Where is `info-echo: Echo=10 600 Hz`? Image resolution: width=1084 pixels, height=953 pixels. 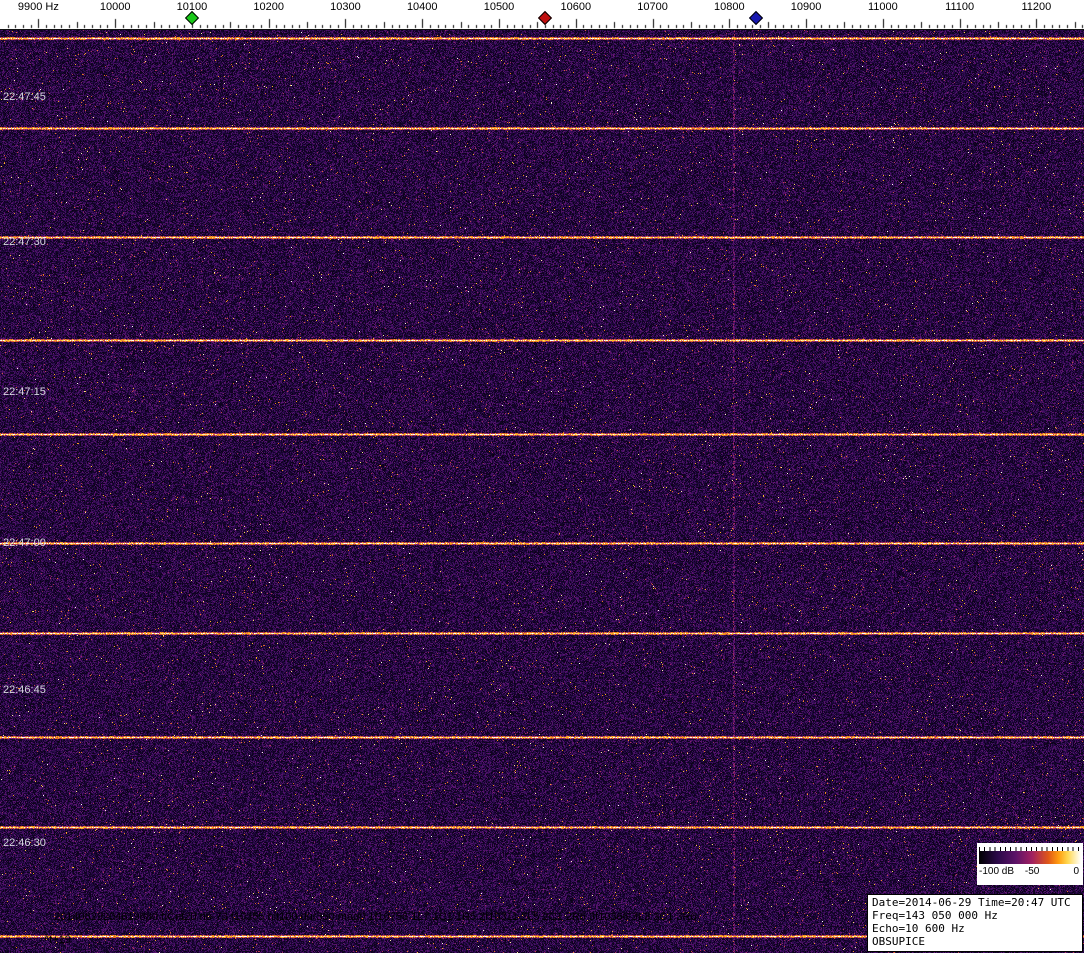 info-echo: Echo=10 600 Hz is located at coordinates (918, 928).